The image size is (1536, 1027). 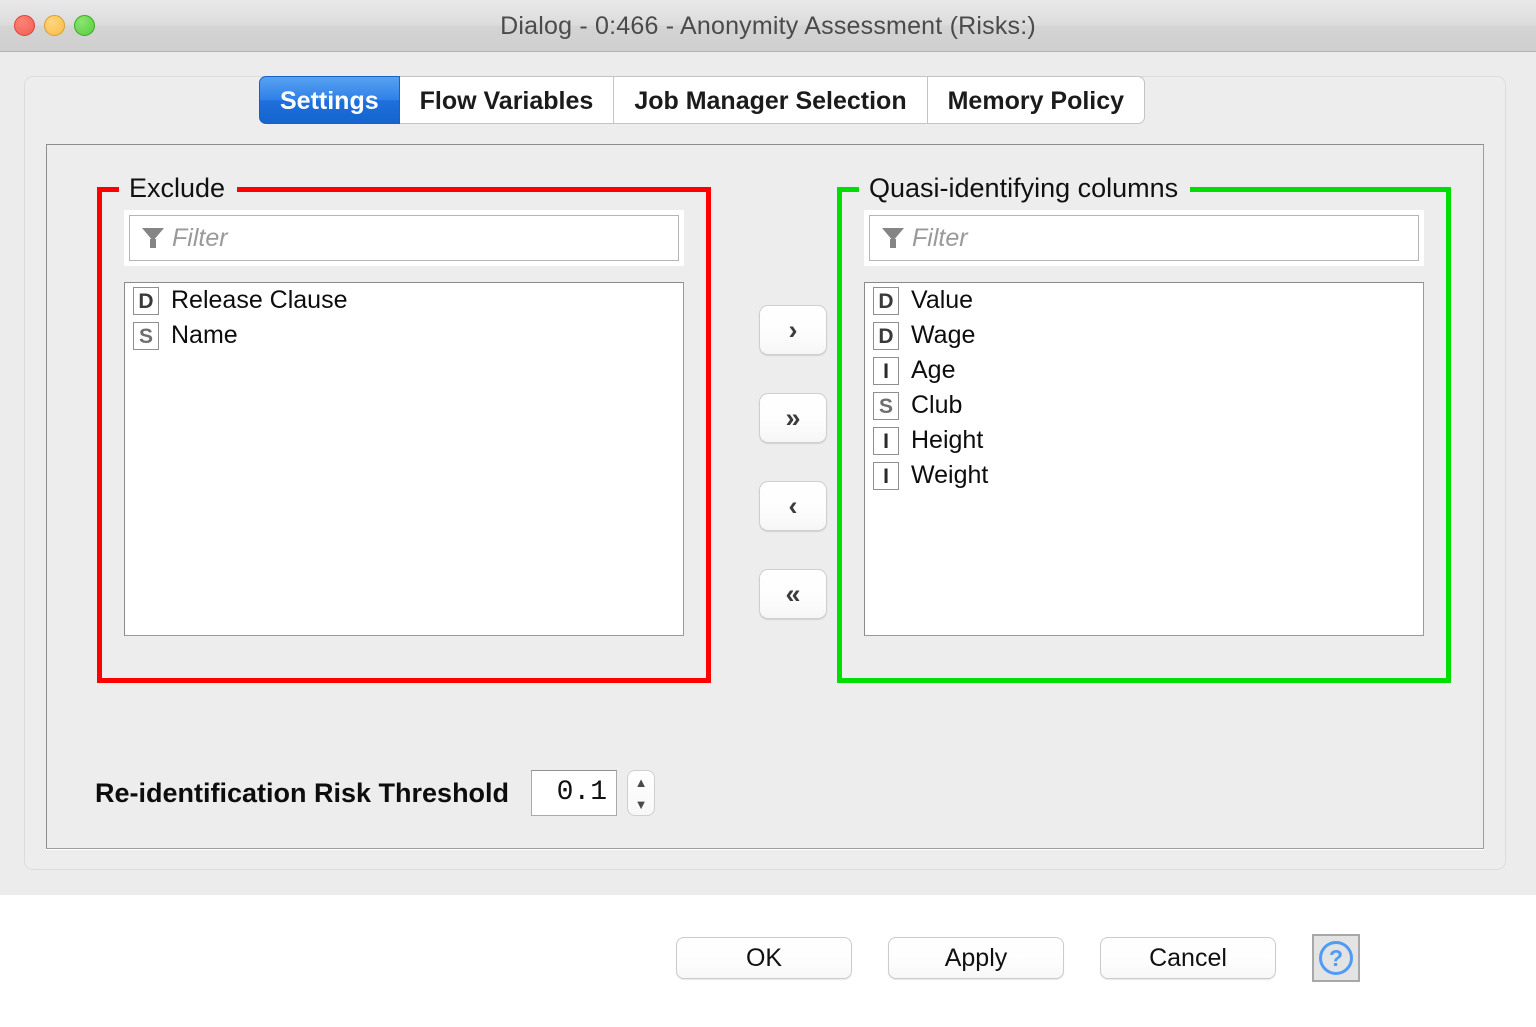 What do you see at coordinates (793, 330) in the screenshot?
I see `add-selected-button: ›` at bounding box center [793, 330].